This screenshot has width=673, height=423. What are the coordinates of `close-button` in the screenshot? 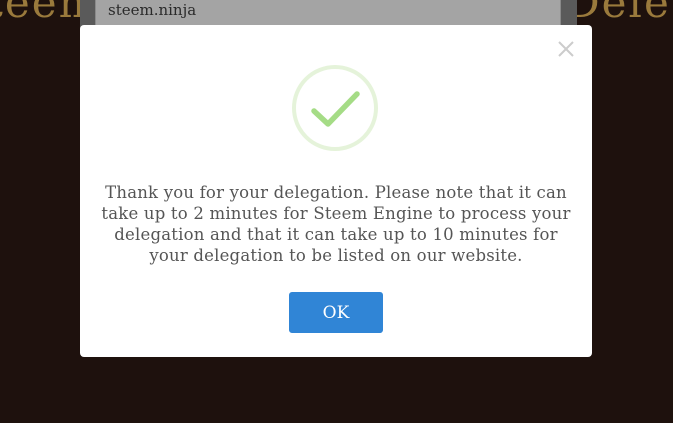 It's located at (566, 49).